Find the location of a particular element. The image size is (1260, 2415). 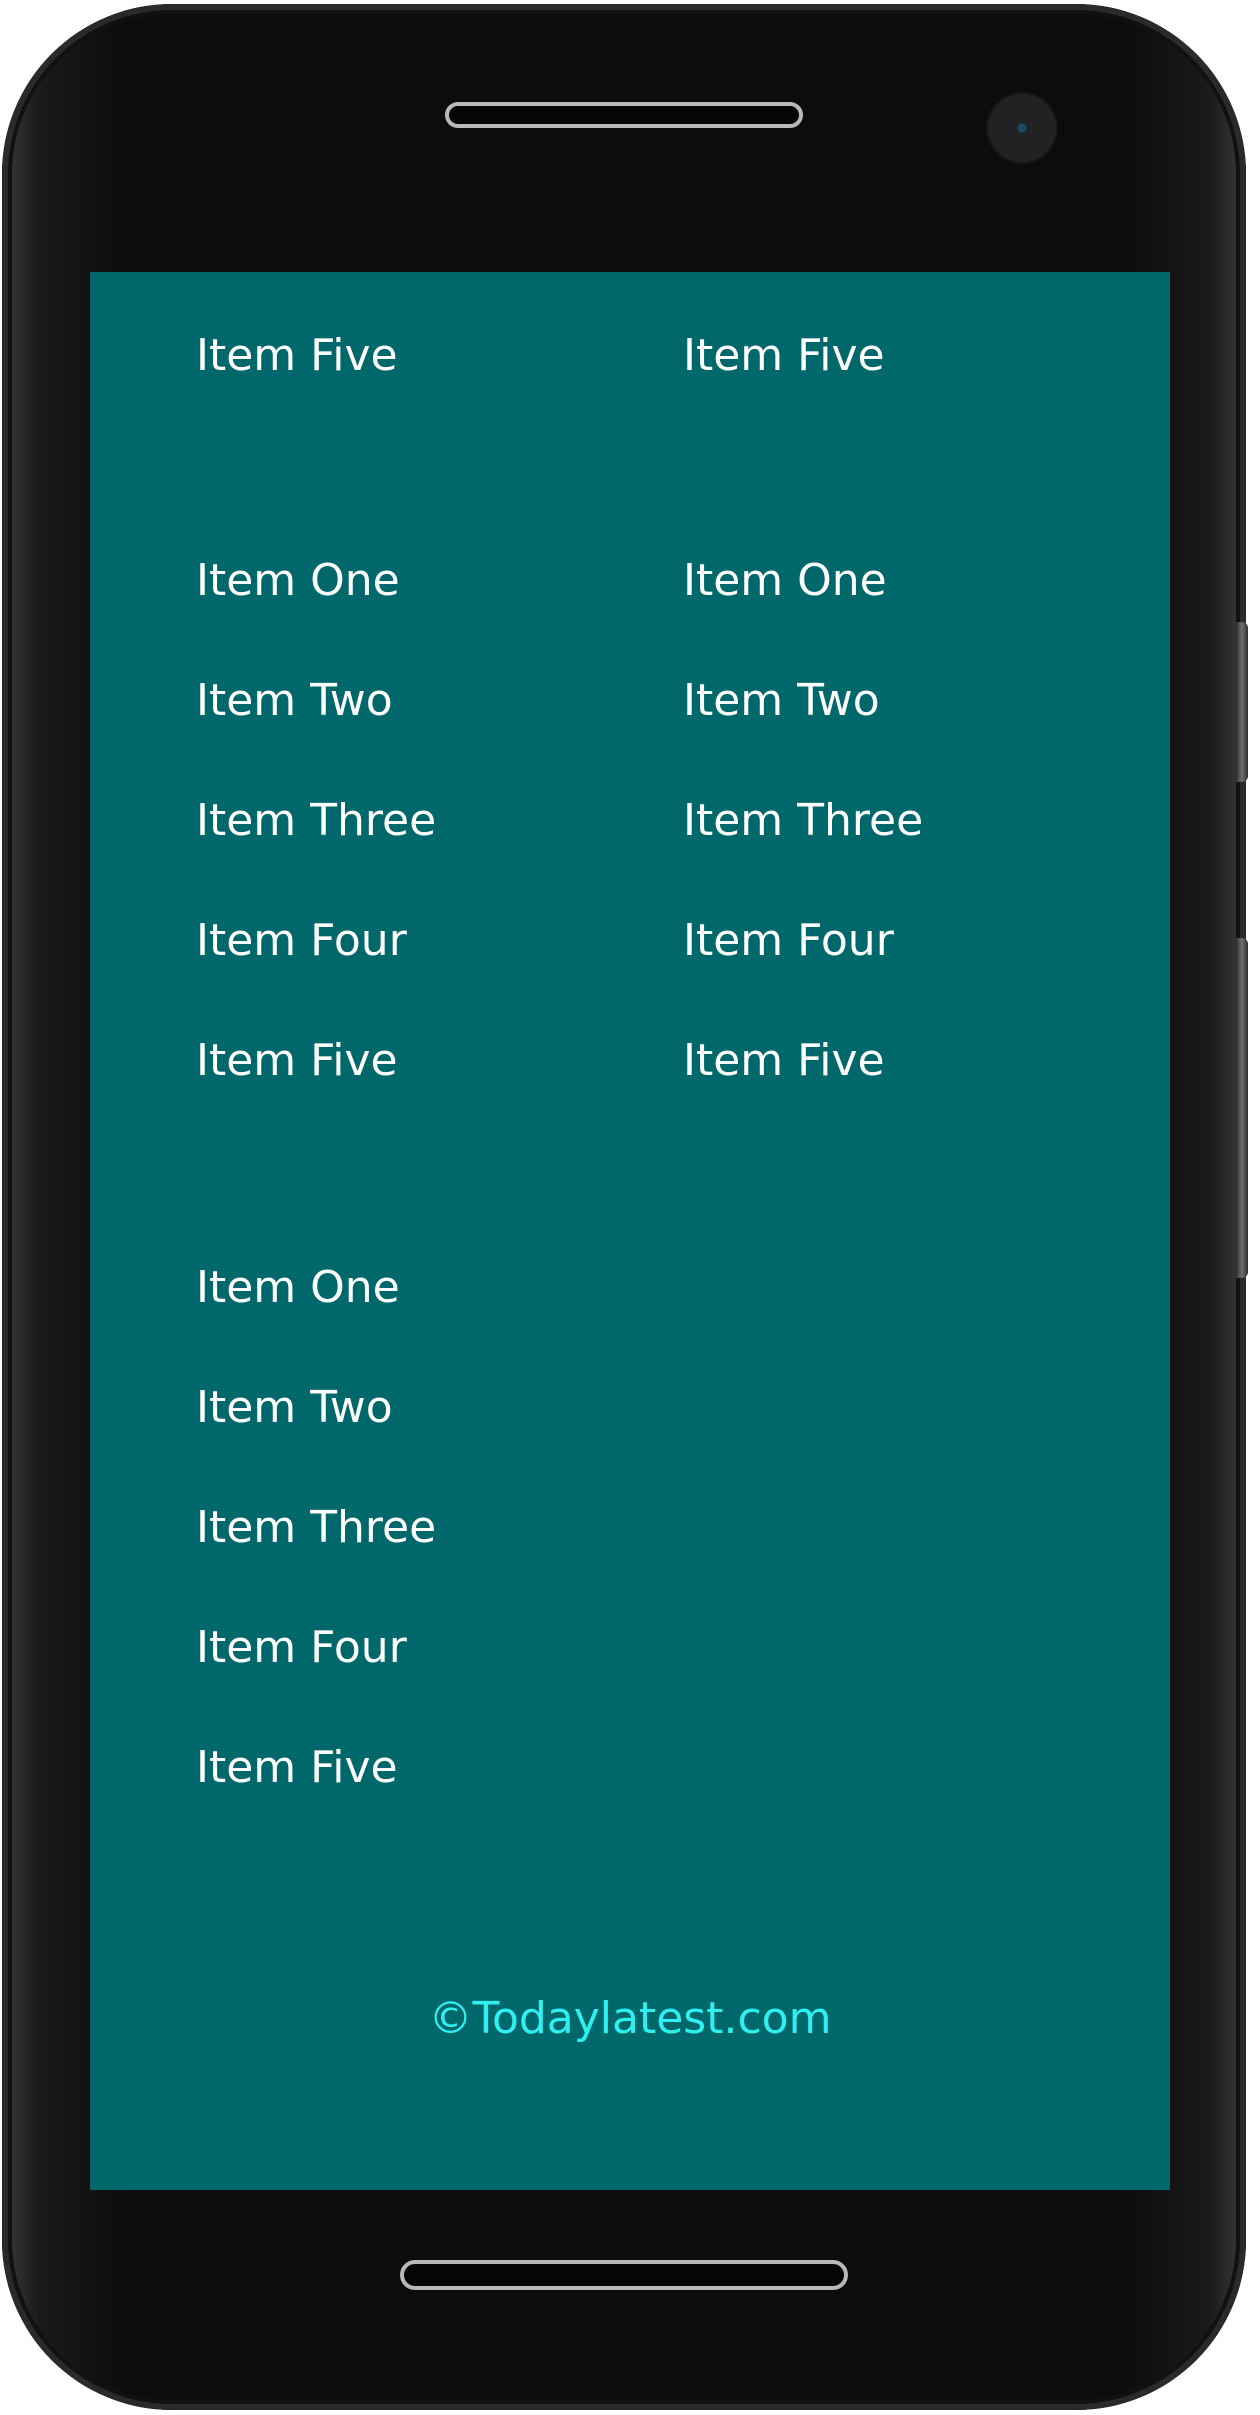

footer-credit: ©Todaylatest.com is located at coordinates (630, 2018).